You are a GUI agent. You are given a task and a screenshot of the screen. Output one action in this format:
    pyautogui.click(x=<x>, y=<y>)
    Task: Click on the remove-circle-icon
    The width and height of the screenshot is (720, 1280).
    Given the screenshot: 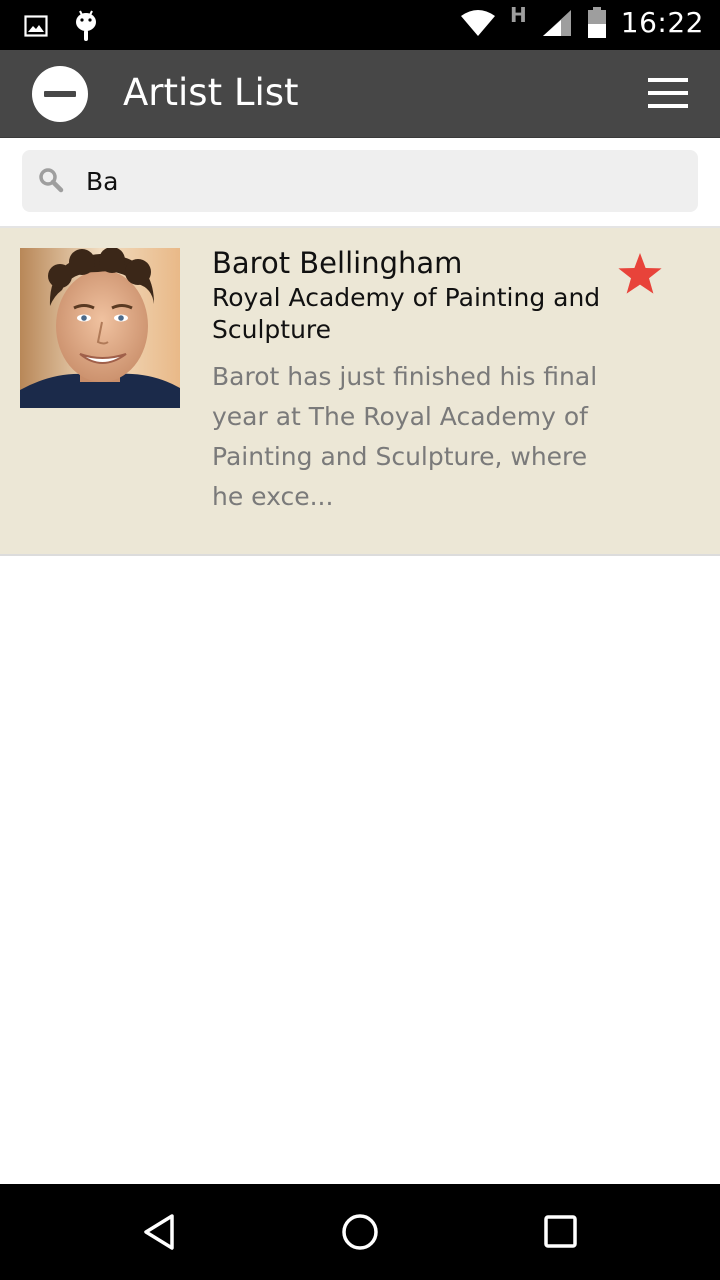 What is the action you would take?
    pyautogui.click(x=60, y=94)
    